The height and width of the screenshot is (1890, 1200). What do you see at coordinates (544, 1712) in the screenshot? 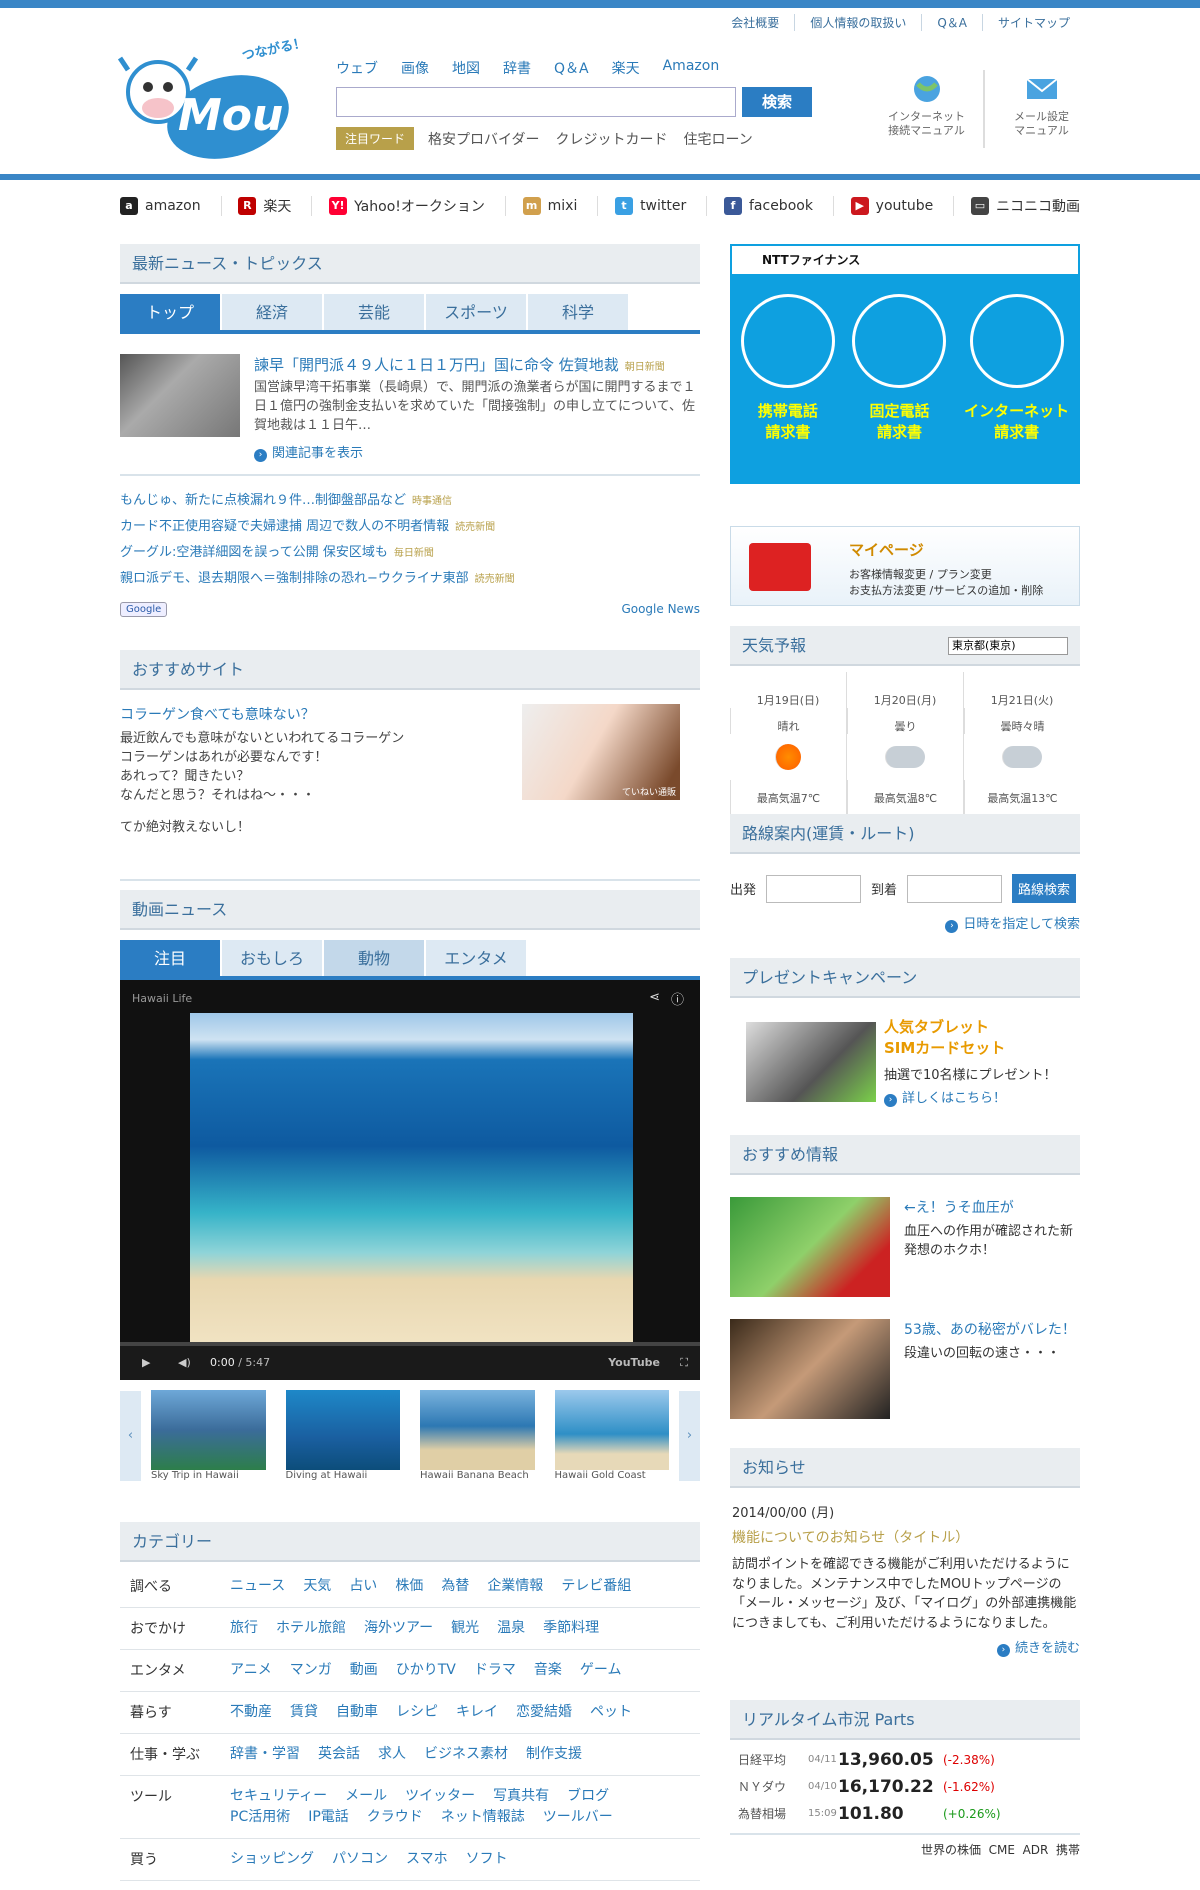
I see `category-link: 恋愛結婚` at bounding box center [544, 1712].